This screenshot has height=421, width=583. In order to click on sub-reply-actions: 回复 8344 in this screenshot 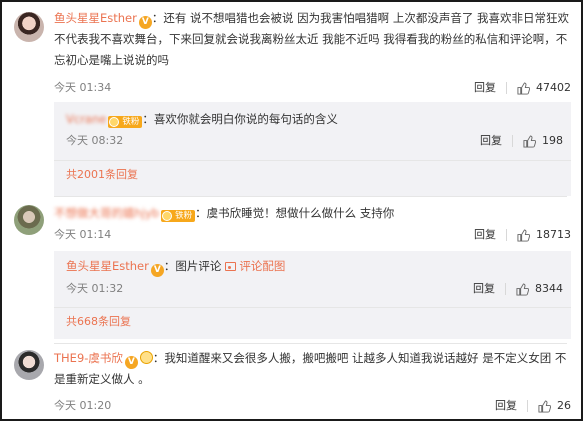, I will do `click(518, 289)`.